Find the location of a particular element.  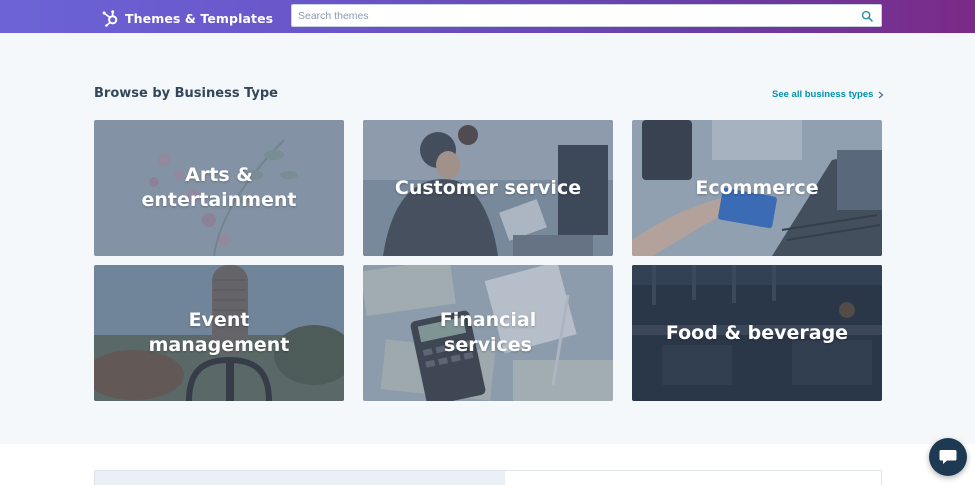

chevron-right-icon is located at coordinates (881, 94).